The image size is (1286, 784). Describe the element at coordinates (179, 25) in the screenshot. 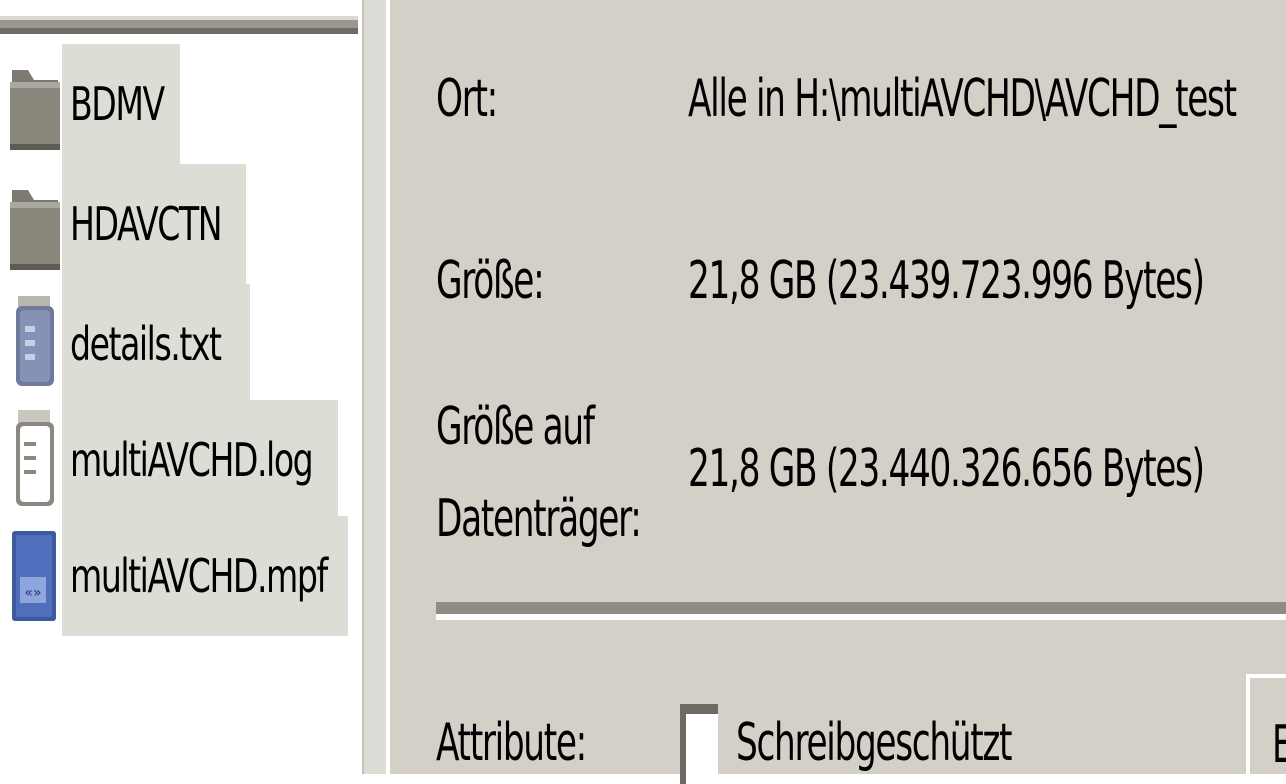

I see `list-header-border` at that location.